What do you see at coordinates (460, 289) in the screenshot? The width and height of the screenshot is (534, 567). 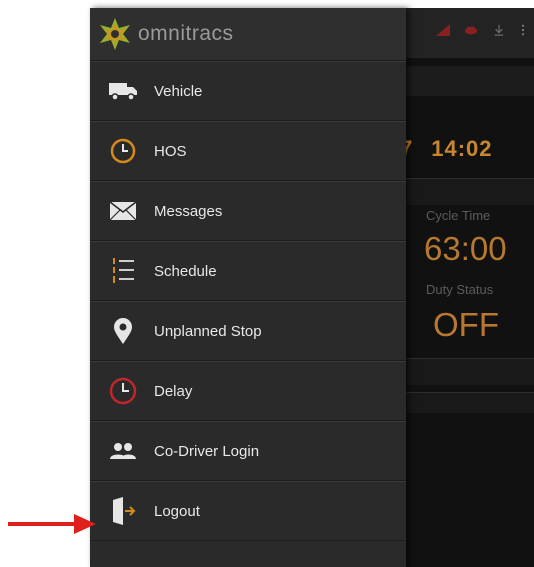 I see `duty-status-label: Duty Status` at bounding box center [460, 289].